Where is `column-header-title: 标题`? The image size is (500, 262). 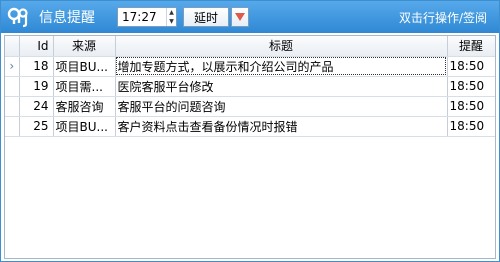
column-header-title: 标题 is located at coordinates (281, 46).